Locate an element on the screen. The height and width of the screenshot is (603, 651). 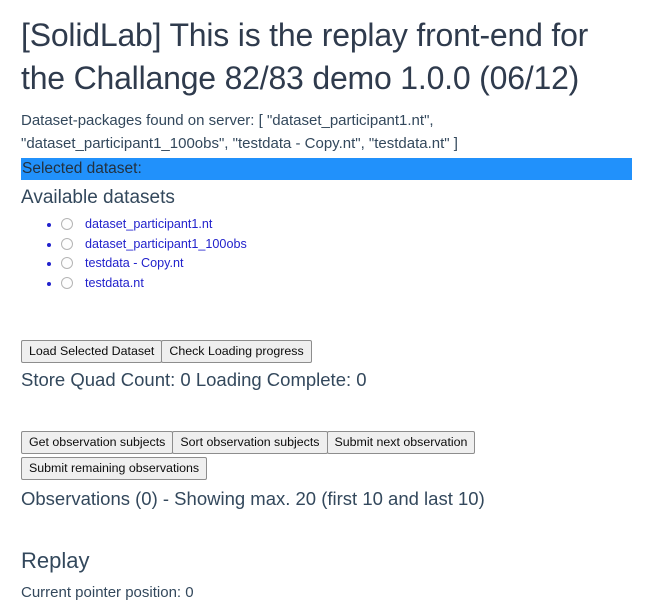
replay-heading: Replay is located at coordinates (55, 561).